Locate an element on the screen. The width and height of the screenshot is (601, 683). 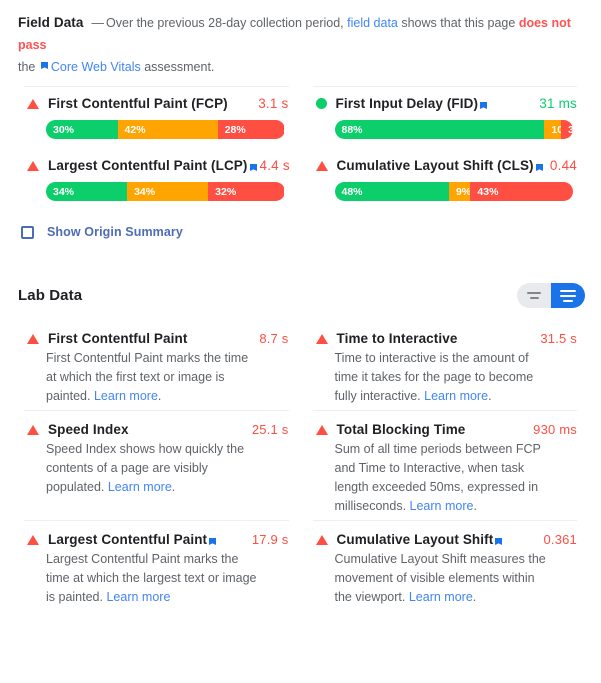
list-expanded-icon is located at coordinates (568, 295).